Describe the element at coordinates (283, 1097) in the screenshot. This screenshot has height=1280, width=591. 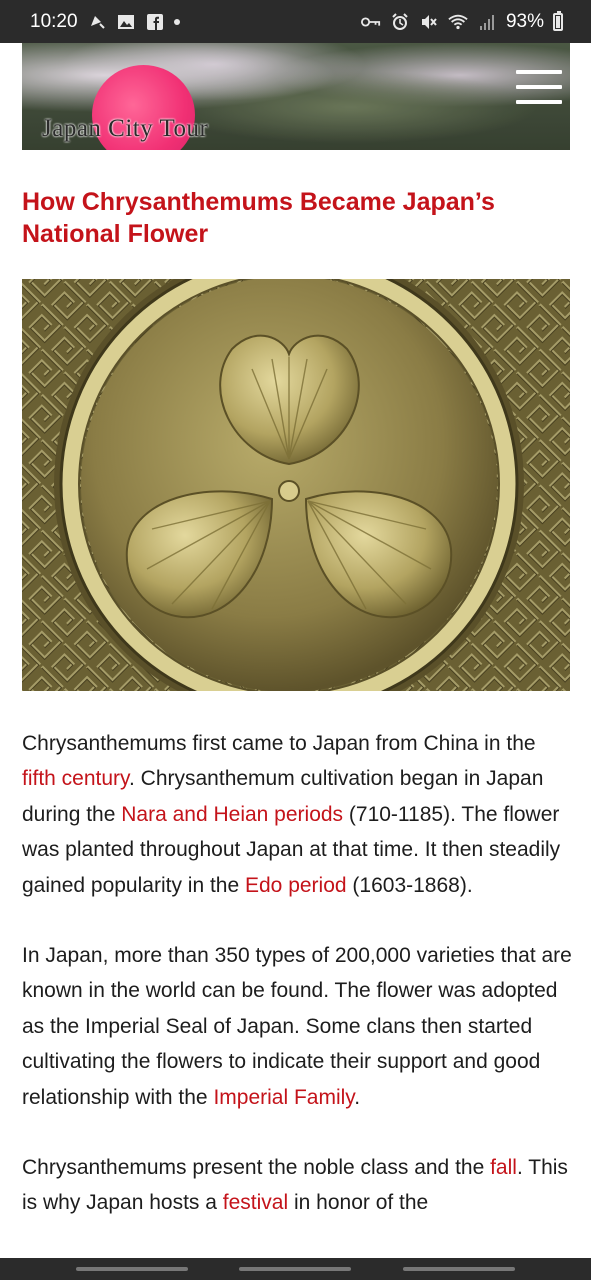
I see `link-imperial-family: Imperial Family` at that location.